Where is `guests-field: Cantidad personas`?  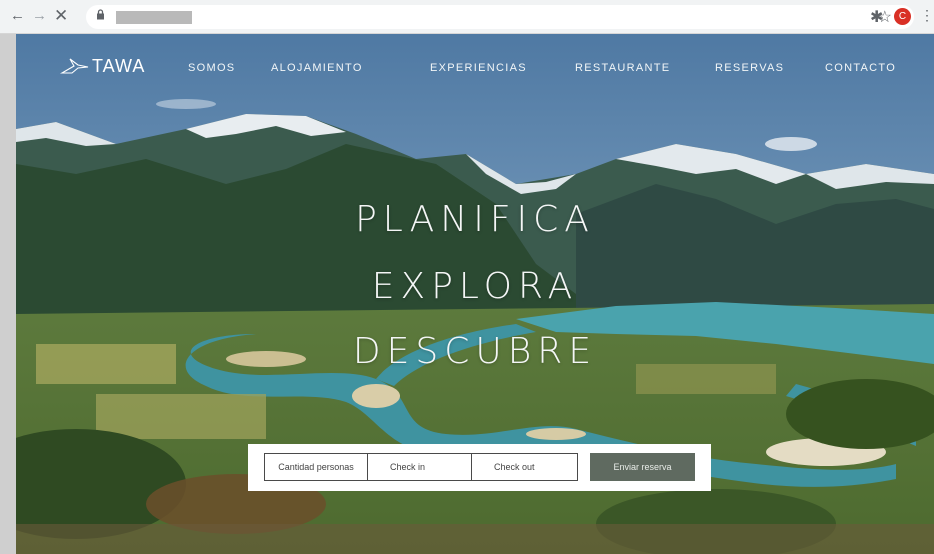 guests-field: Cantidad personas is located at coordinates (316, 467).